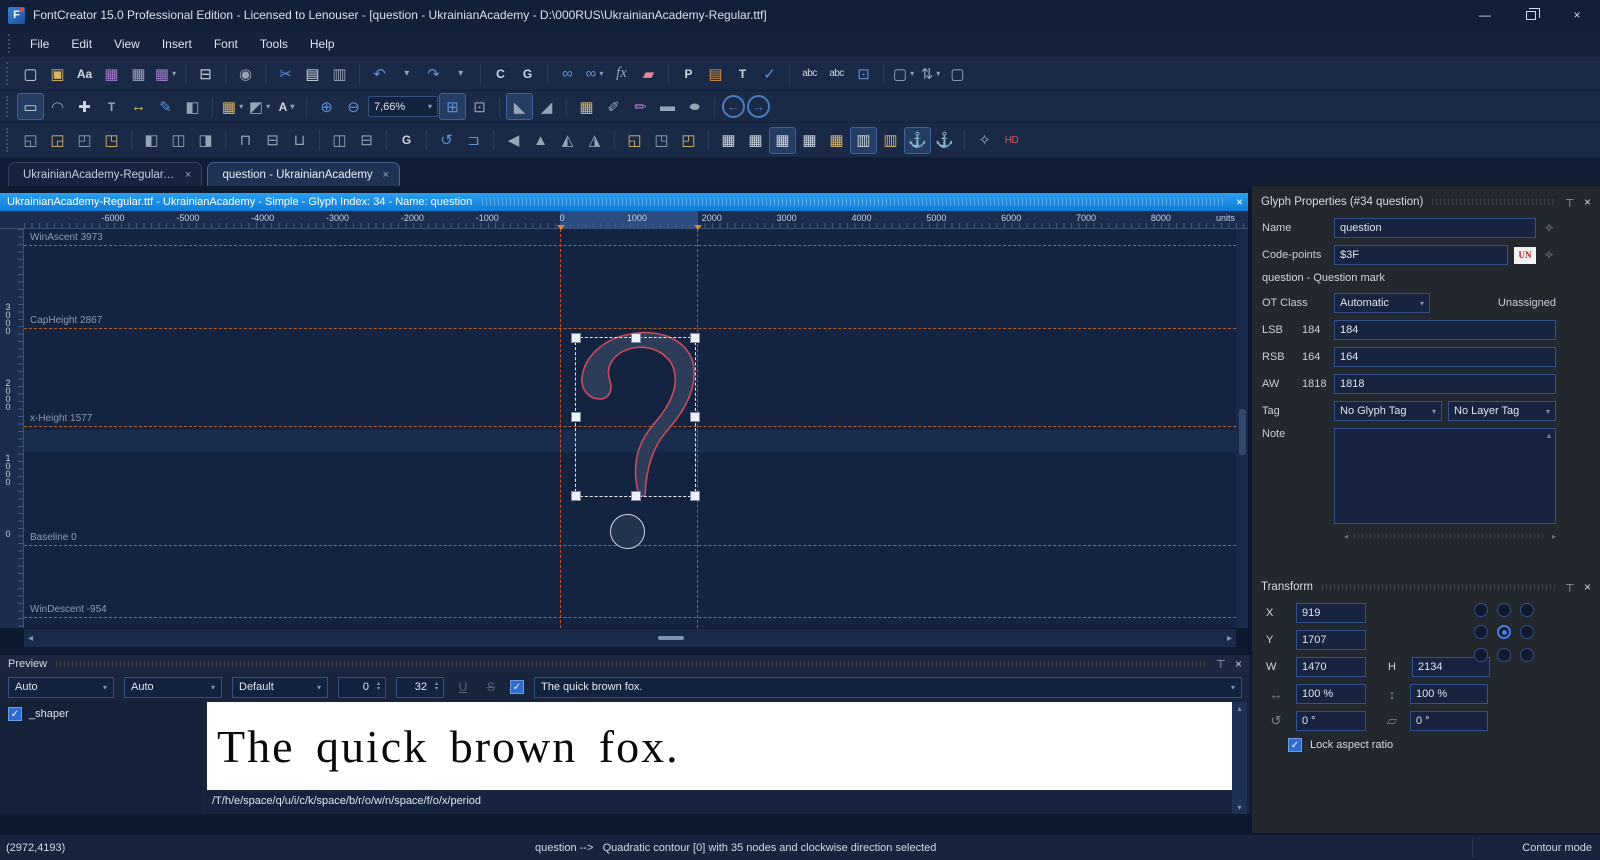 The width and height of the screenshot is (1600, 860). I want to click on bring-forward-button: ◱, so click(30, 140).